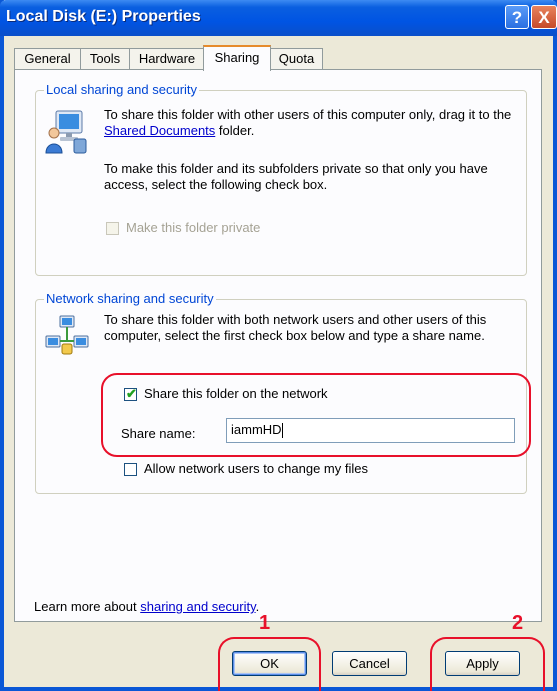  I want to click on cancel-button: Cancel, so click(369, 663).